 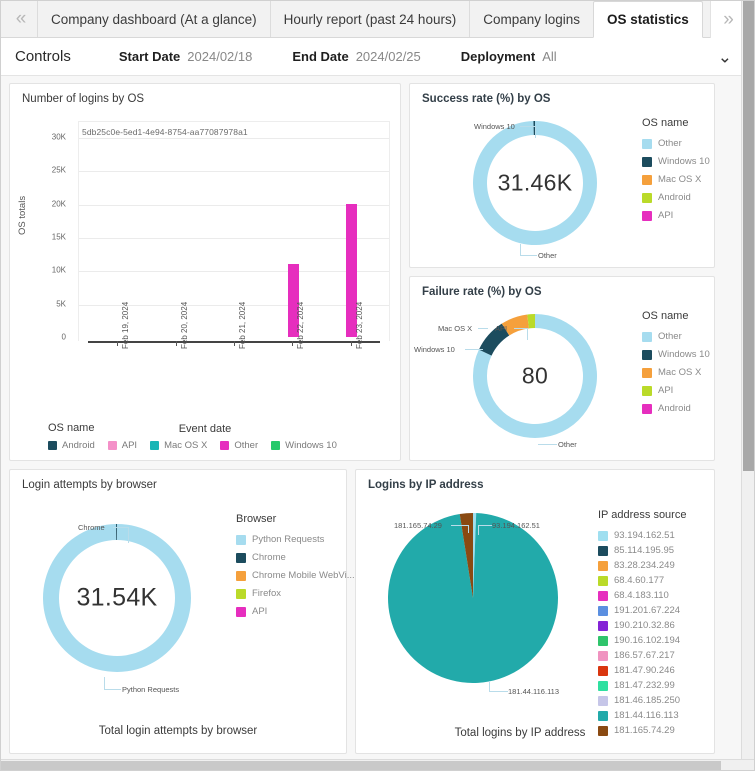 I want to click on legend-item: 190.16.102.194, so click(x=642, y=640).